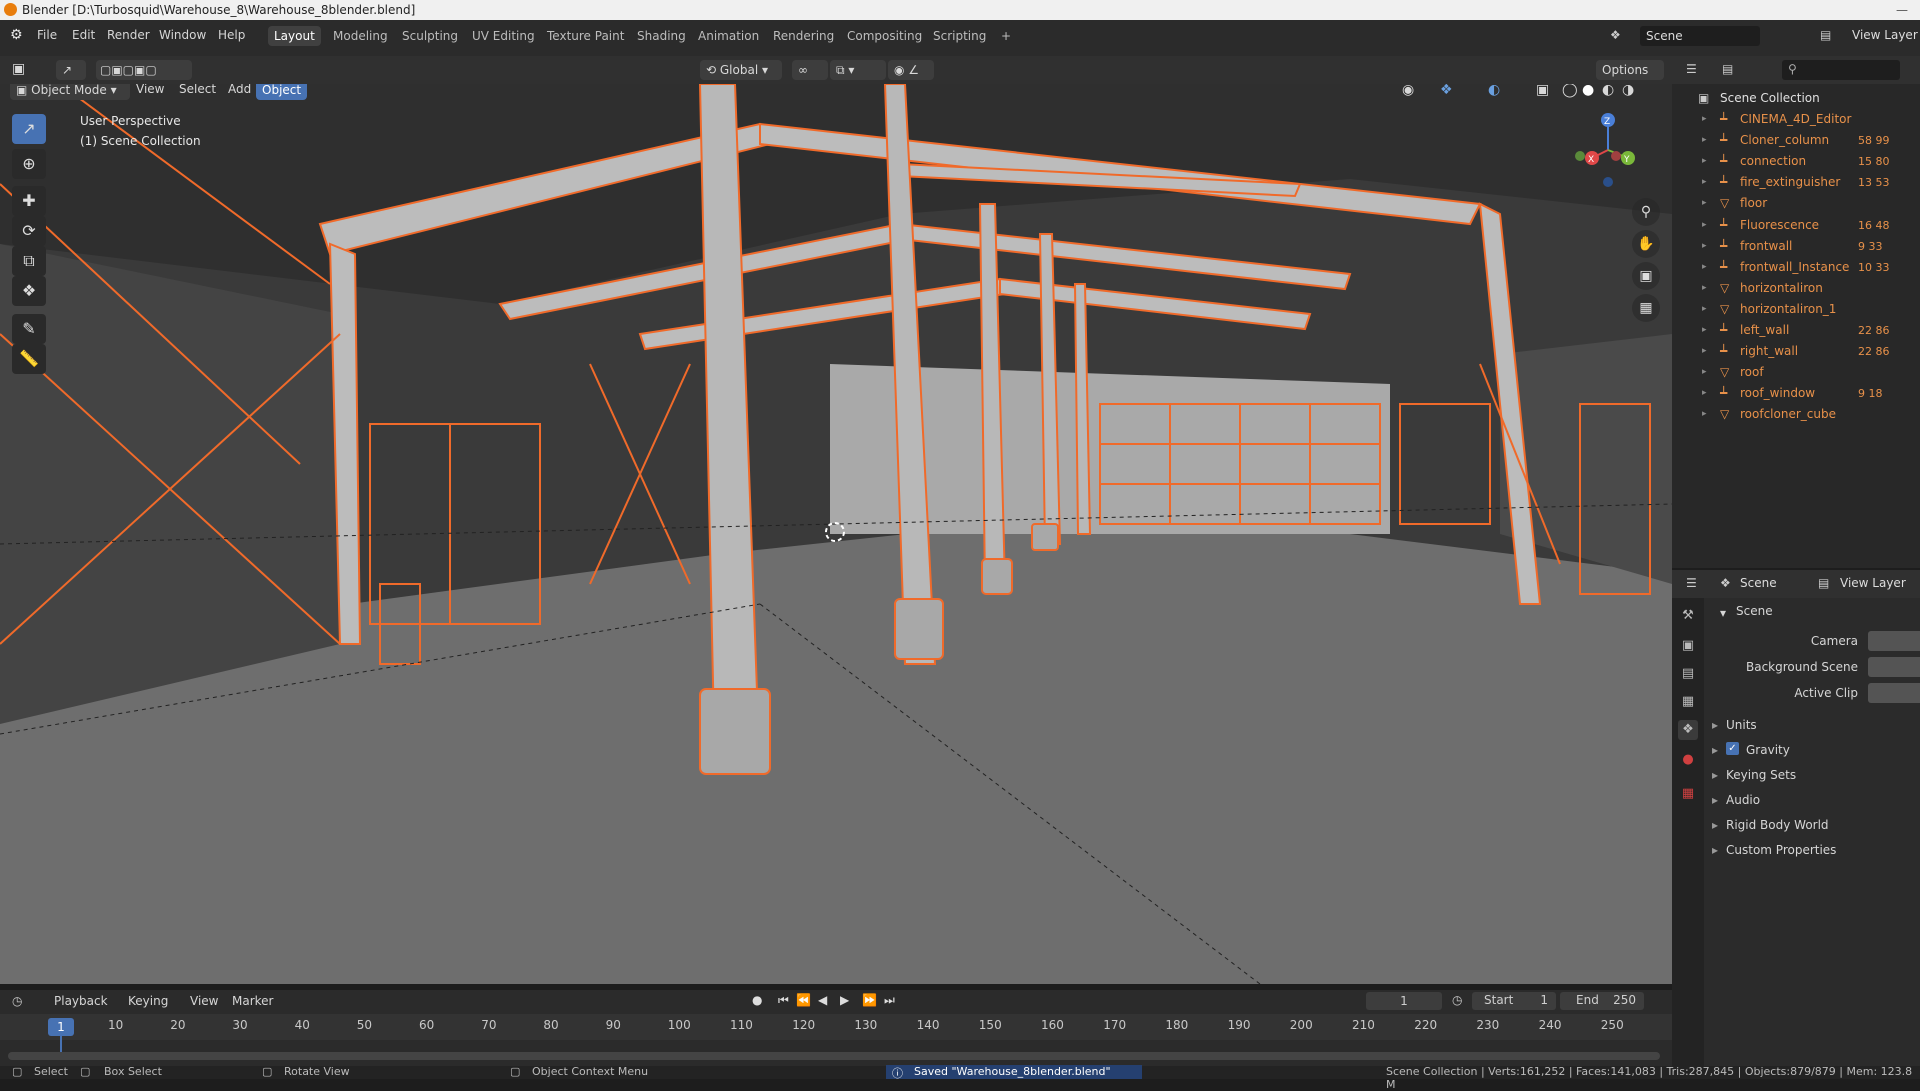 This screenshot has height=1091, width=1920. What do you see at coordinates (822, 1000) in the screenshot?
I see `play-reverse-icon: ◀` at bounding box center [822, 1000].